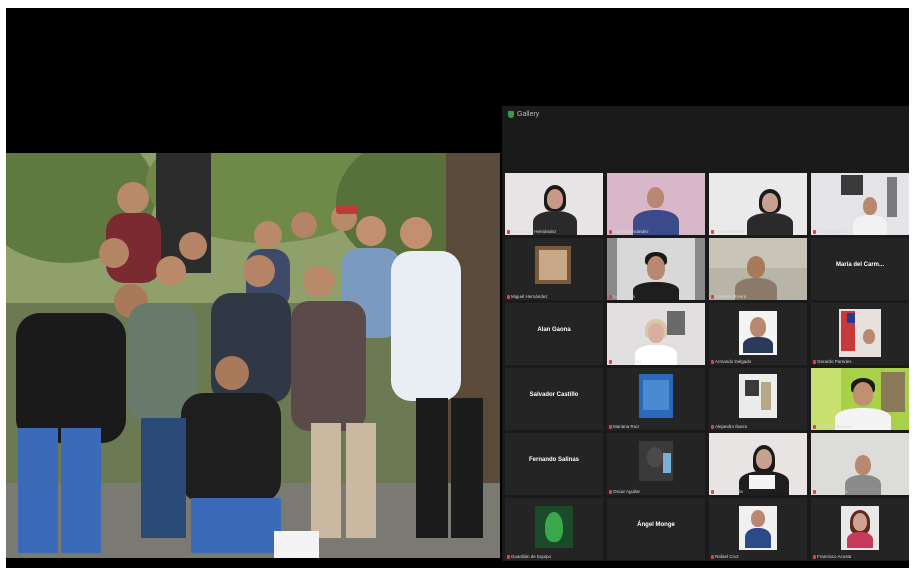  What do you see at coordinates (554, 330) in the screenshot?
I see `participant-display-name: Alan Gaona` at bounding box center [554, 330].